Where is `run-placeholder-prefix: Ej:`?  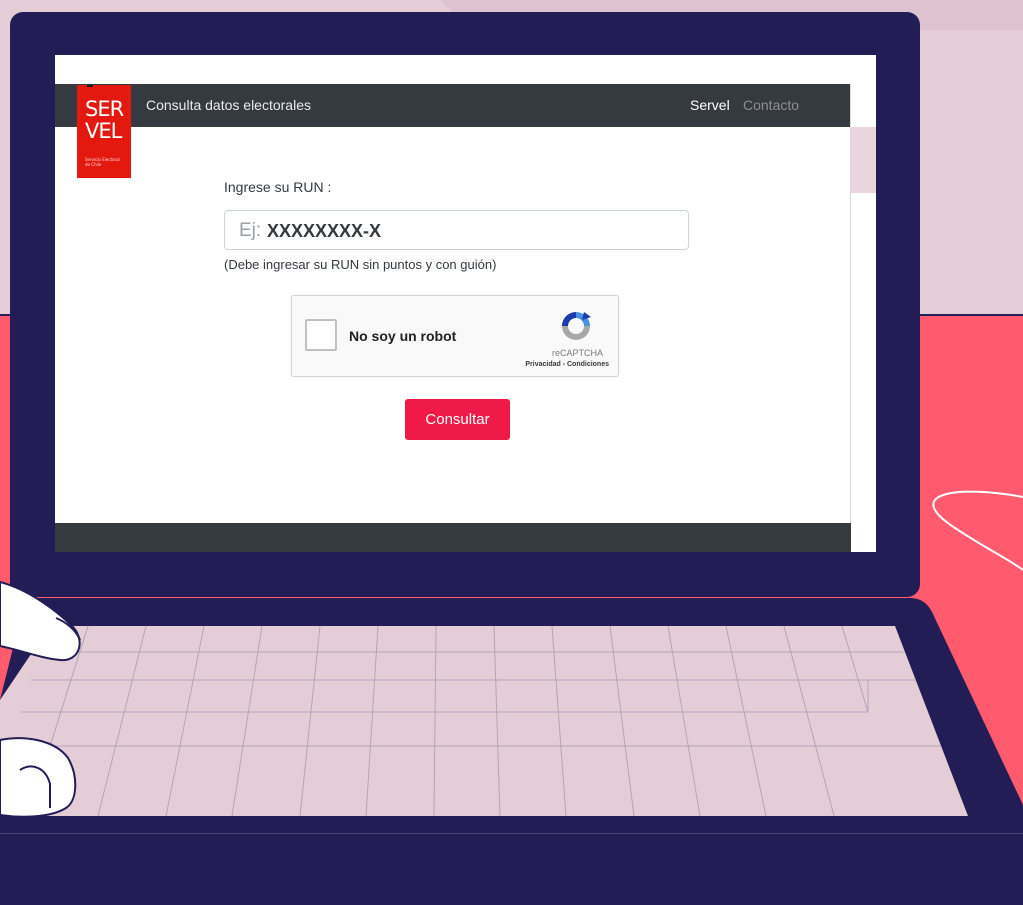
run-placeholder-prefix: Ej: is located at coordinates (250, 230).